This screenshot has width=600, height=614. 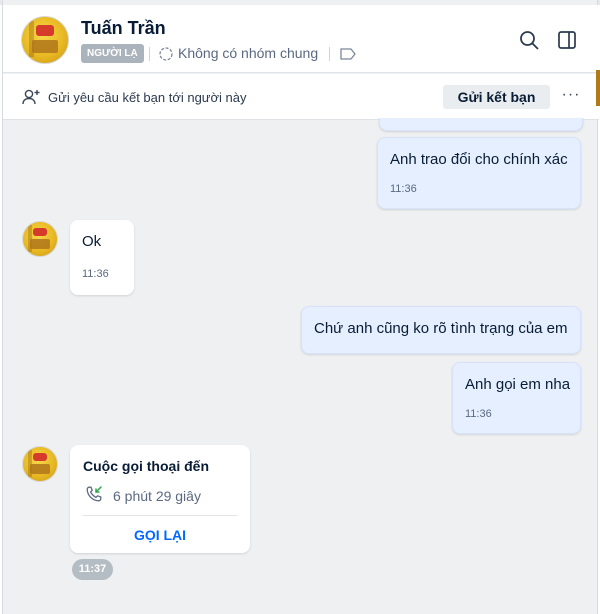 I want to click on message-text: Ok, so click(x=92, y=241).